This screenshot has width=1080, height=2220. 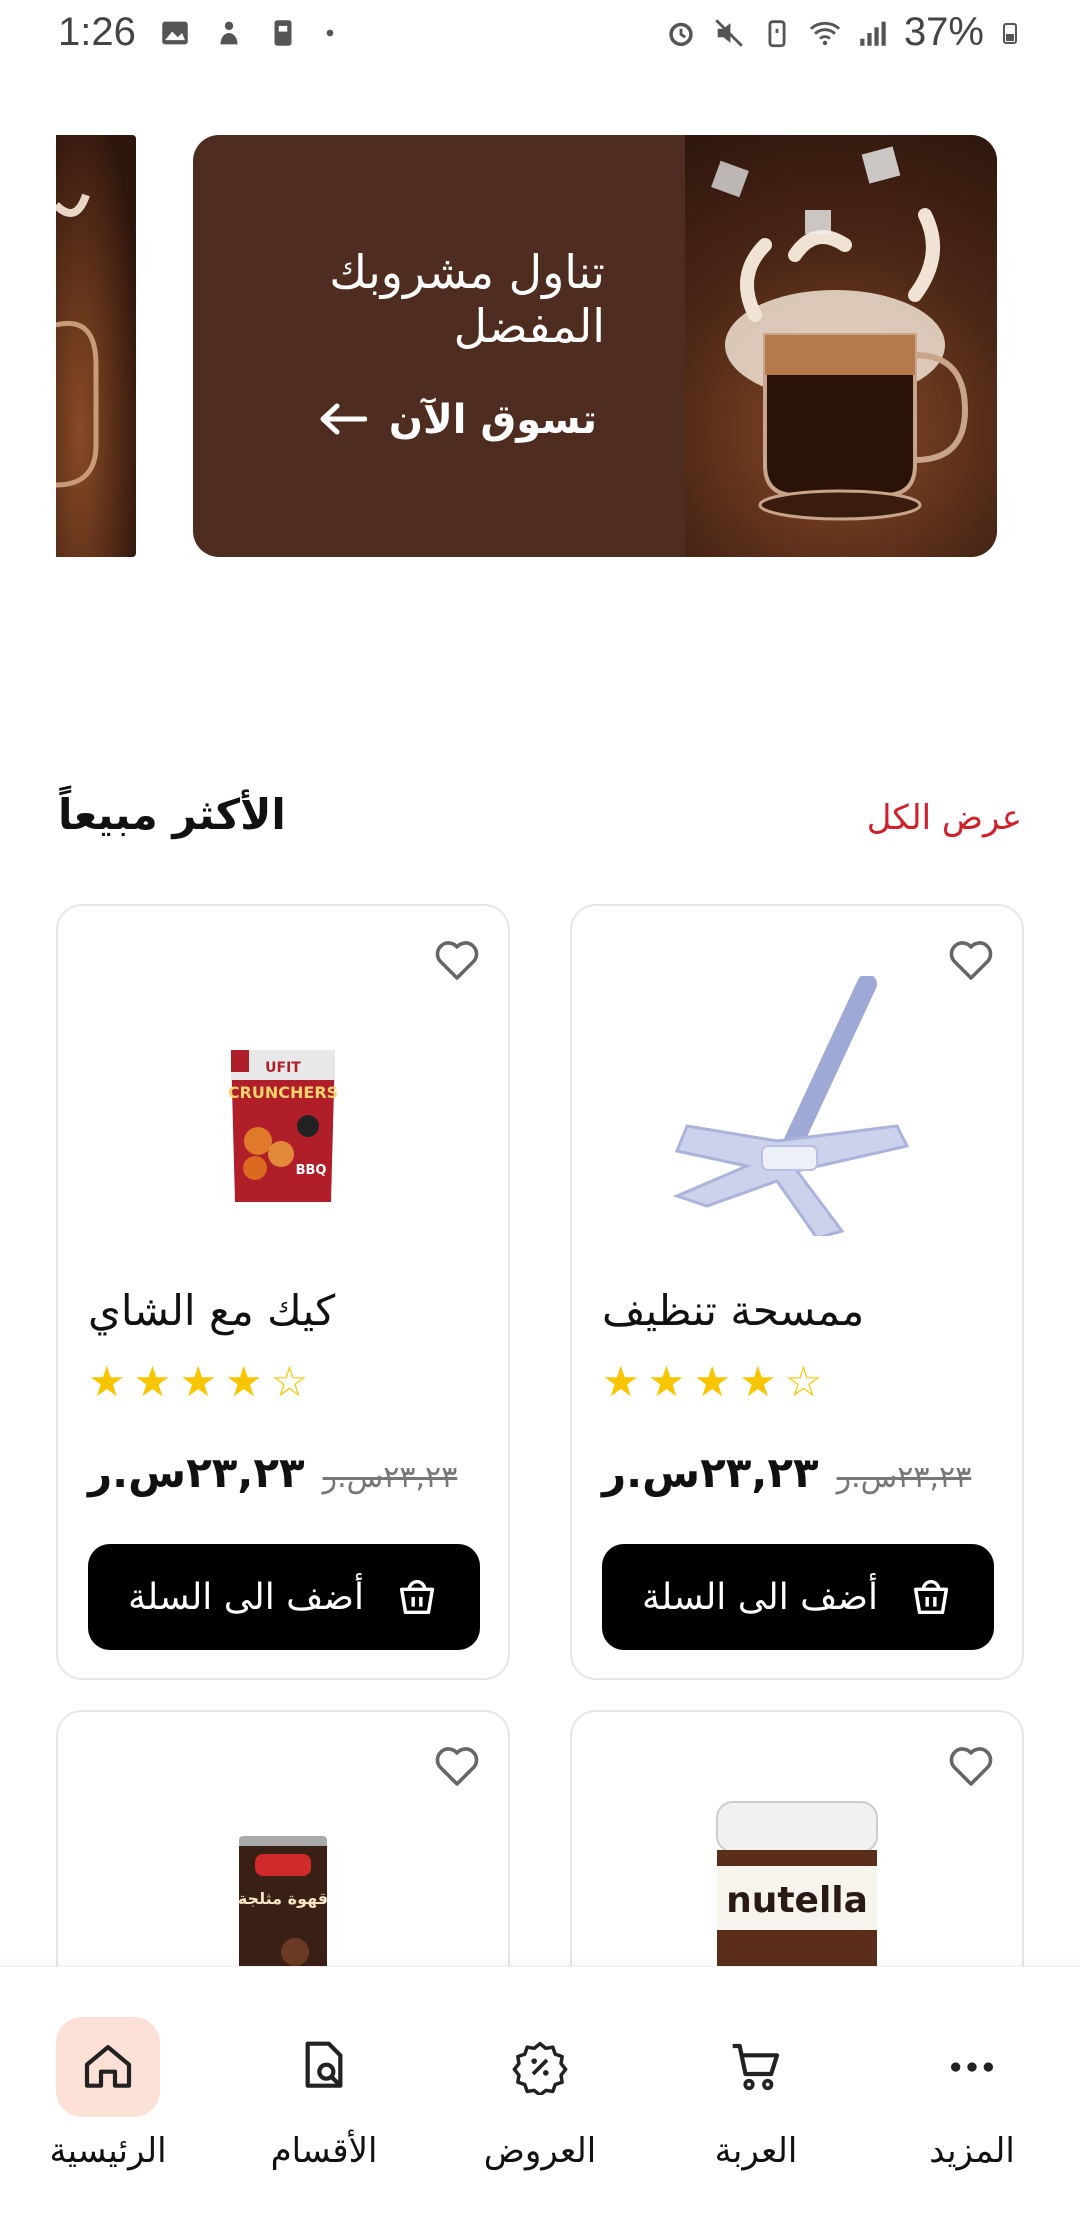 I want to click on nav-home: الرئيسية, so click(x=108, y=2102).